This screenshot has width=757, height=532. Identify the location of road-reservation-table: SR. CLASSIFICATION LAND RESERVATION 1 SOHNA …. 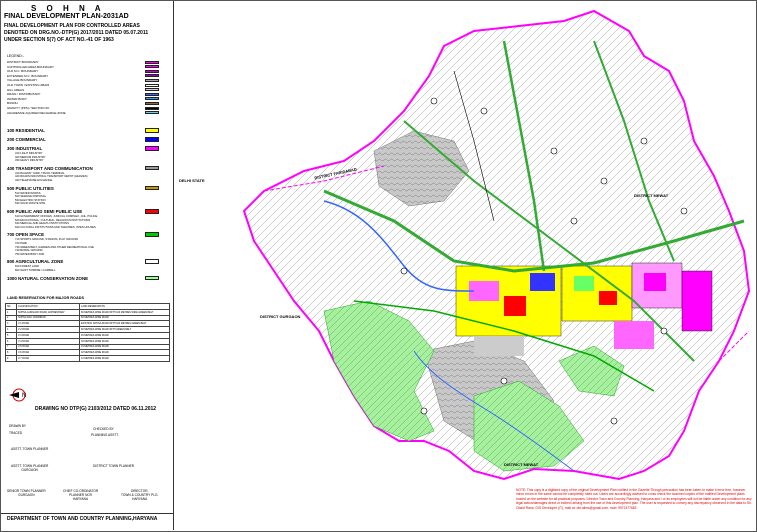
(87, 332).